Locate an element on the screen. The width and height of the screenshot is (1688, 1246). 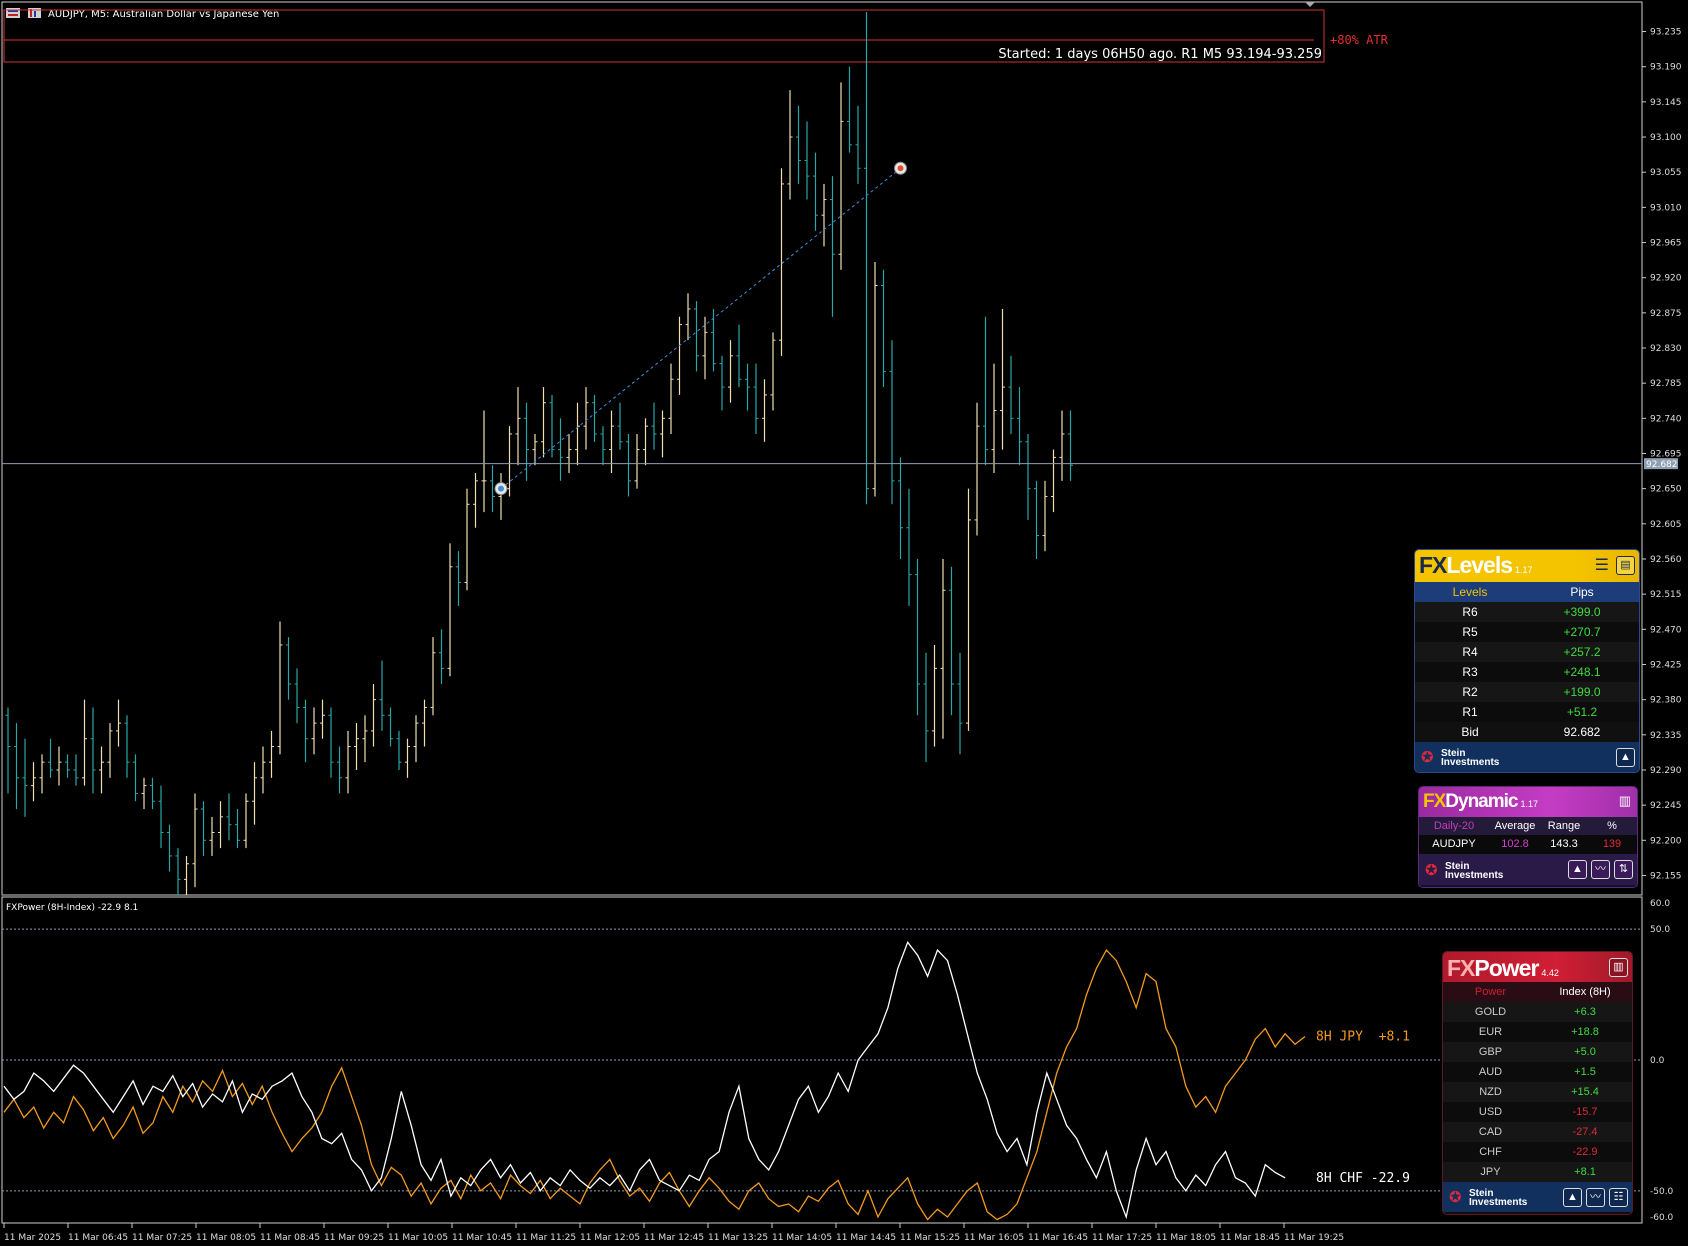
level-name: R2 is located at coordinates (1470, 692).